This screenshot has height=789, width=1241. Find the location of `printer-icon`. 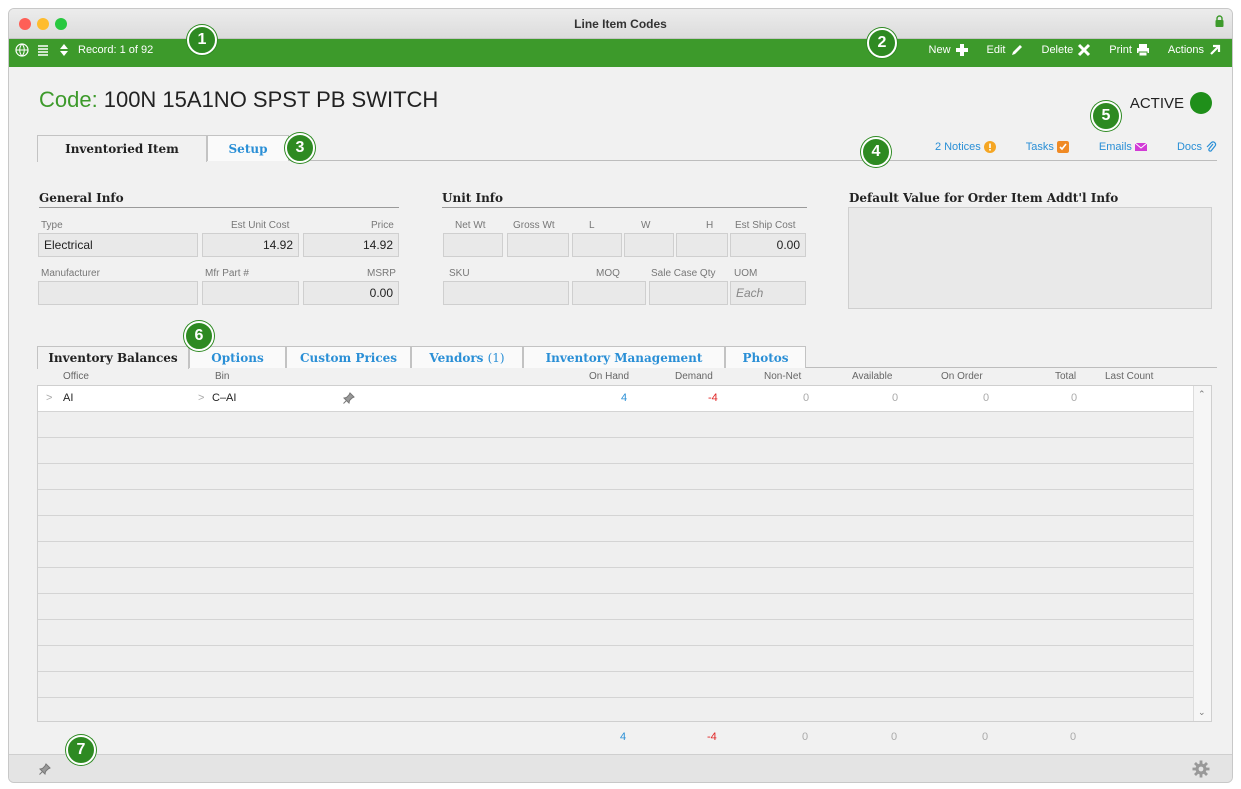

printer-icon is located at coordinates (1142, 50).